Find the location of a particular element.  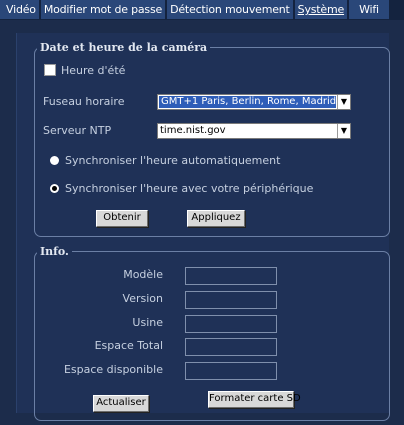

timezone-label: Fuseau horaire is located at coordinates (84, 101).